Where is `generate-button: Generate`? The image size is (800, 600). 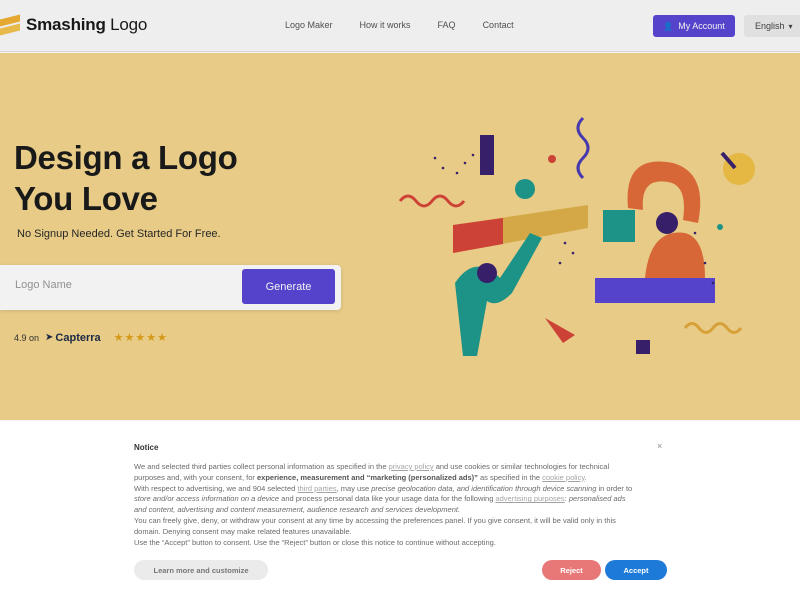 generate-button: Generate is located at coordinates (288, 286).